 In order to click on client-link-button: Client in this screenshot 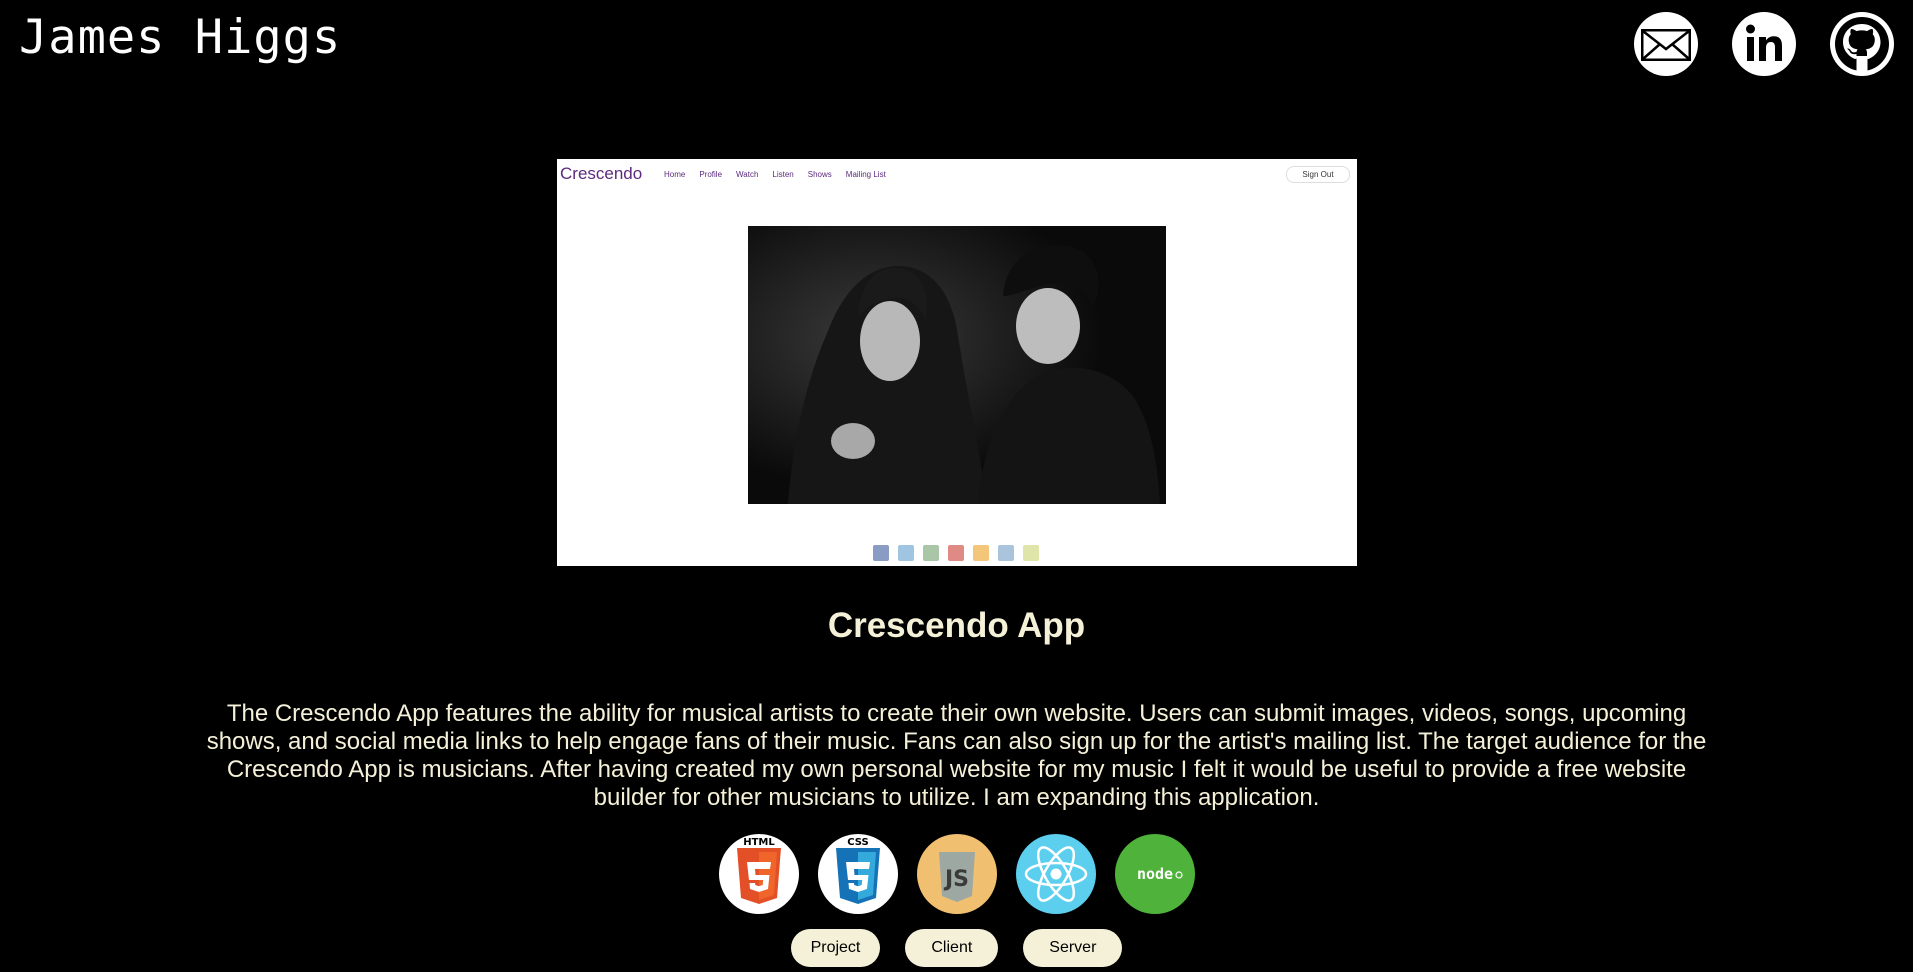, I will do `click(952, 948)`.